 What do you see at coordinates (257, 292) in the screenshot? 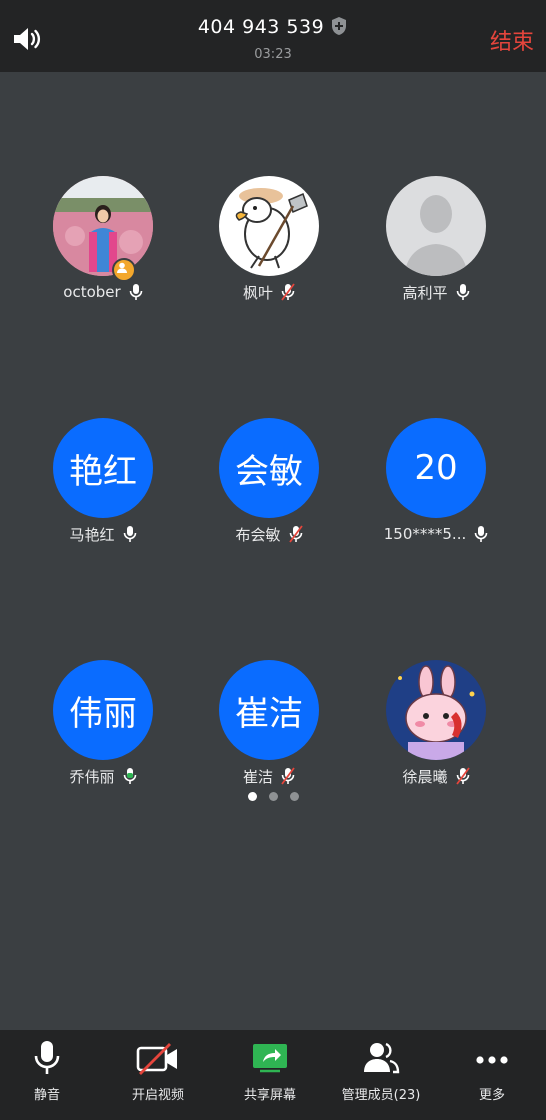
I see `participant-name: 枫叶` at bounding box center [257, 292].